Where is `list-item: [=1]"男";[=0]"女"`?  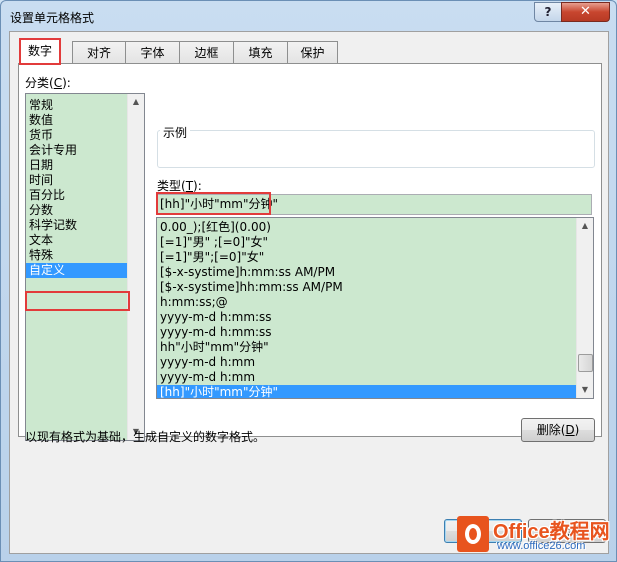
list-item: [=1]"男";[=0]"女" is located at coordinates (375, 257).